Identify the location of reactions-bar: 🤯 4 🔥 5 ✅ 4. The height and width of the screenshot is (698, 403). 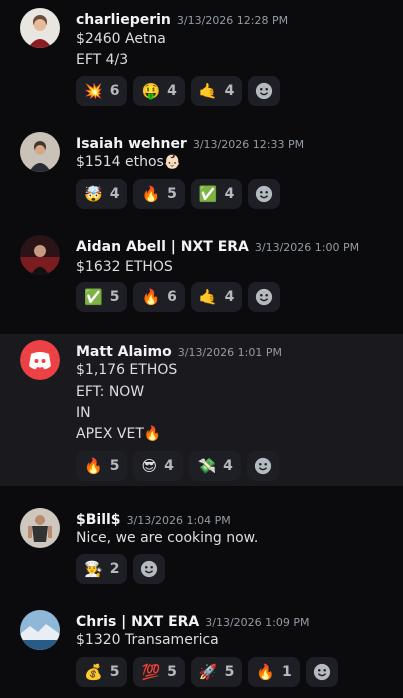
(178, 194).